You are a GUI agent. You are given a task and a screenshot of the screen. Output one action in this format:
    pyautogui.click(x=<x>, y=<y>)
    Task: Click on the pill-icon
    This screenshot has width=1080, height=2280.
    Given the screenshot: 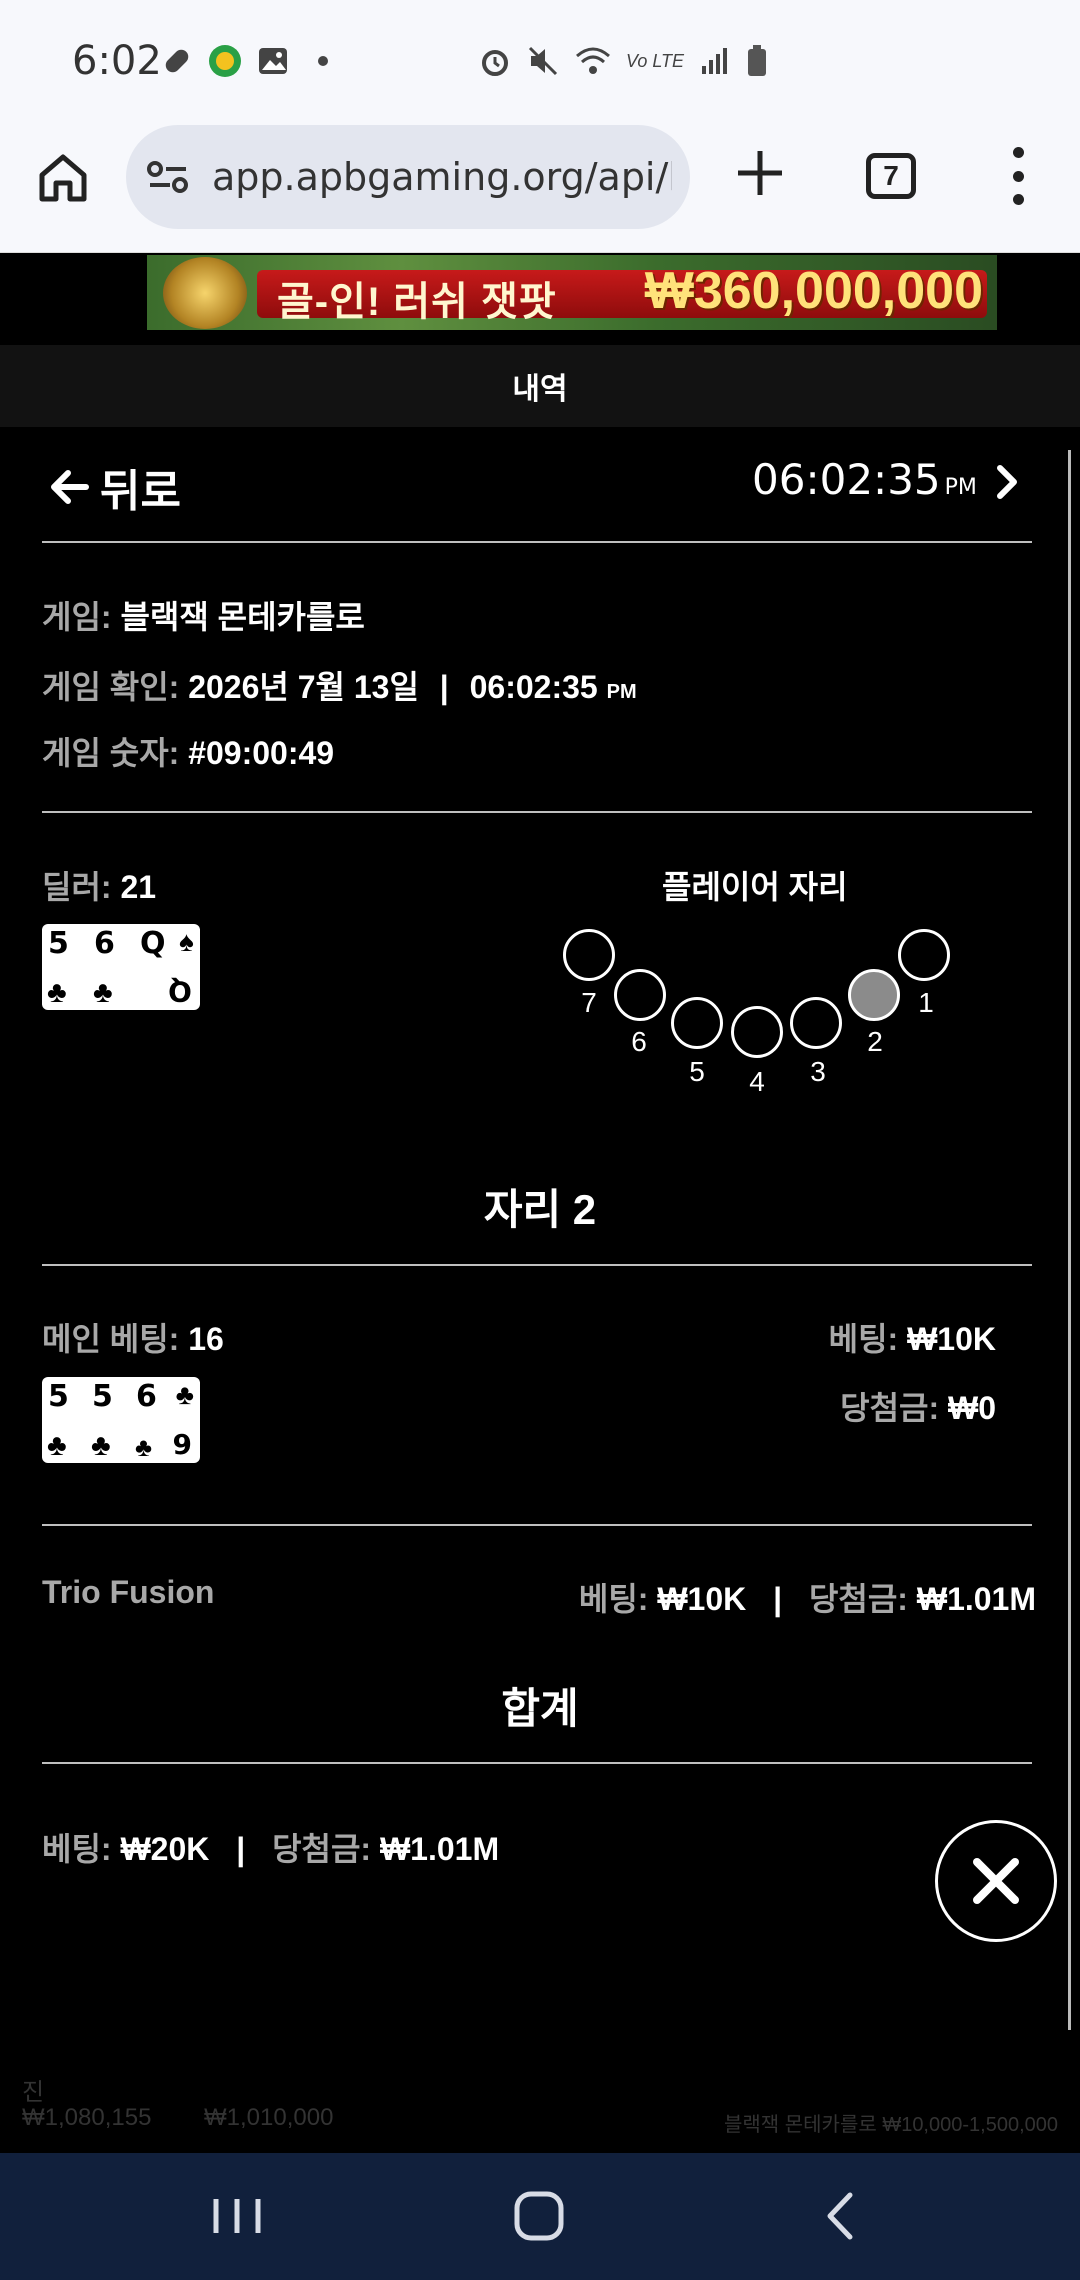 What is the action you would take?
    pyautogui.click(x=177, y=61)
    